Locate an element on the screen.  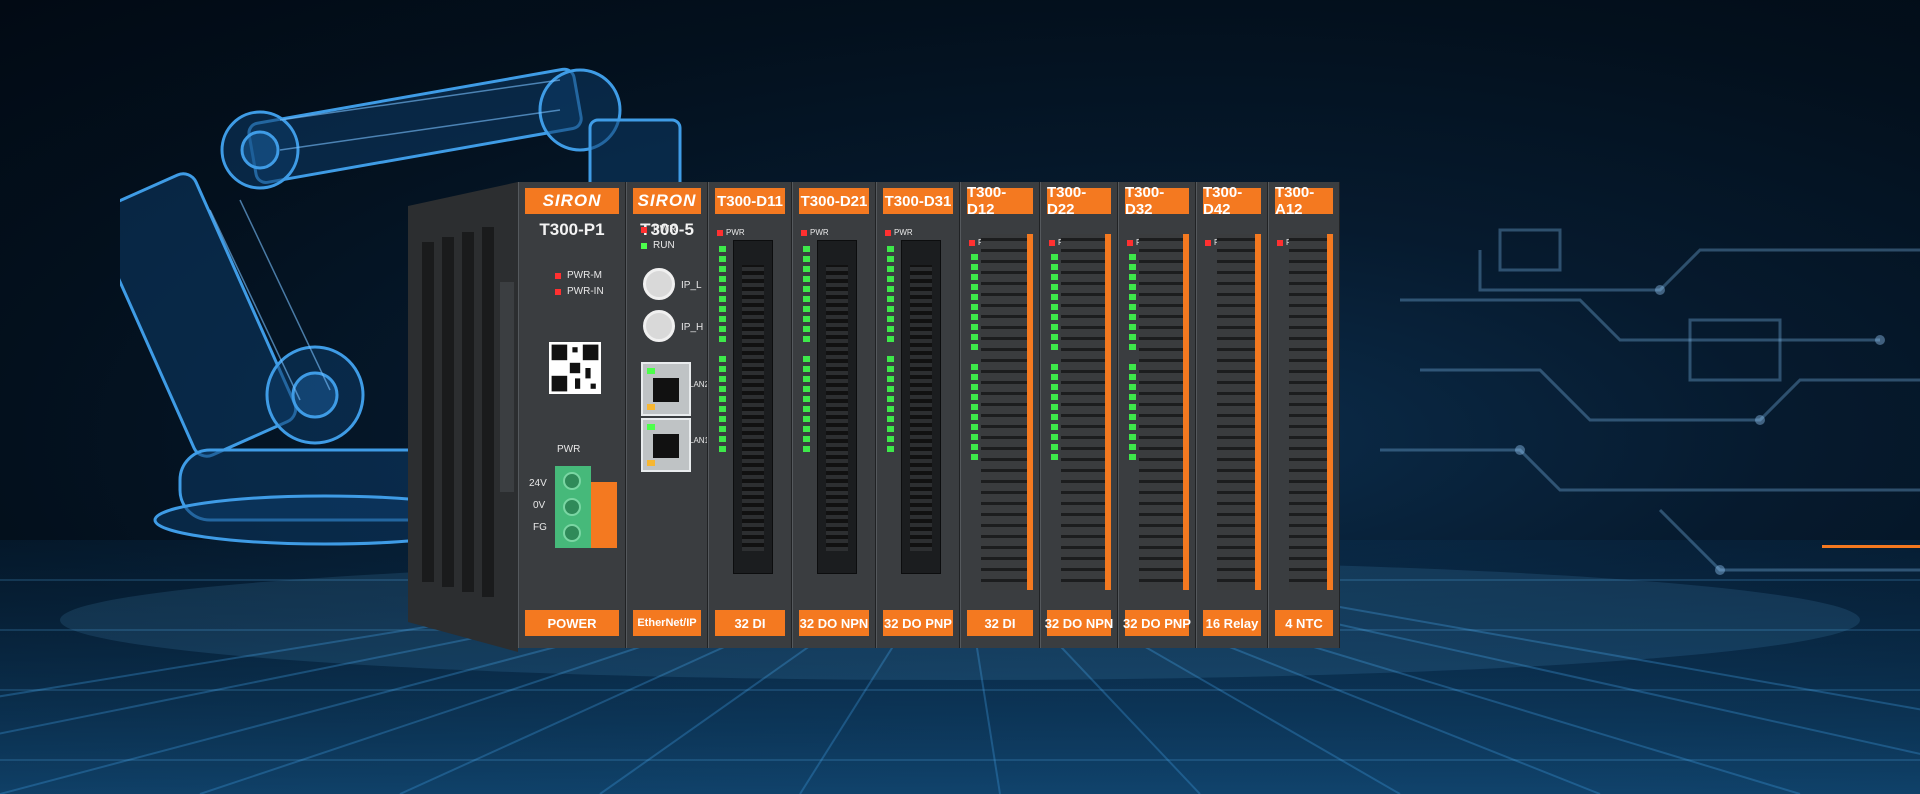
module-function: POWER is located at coordinates (572, 623).